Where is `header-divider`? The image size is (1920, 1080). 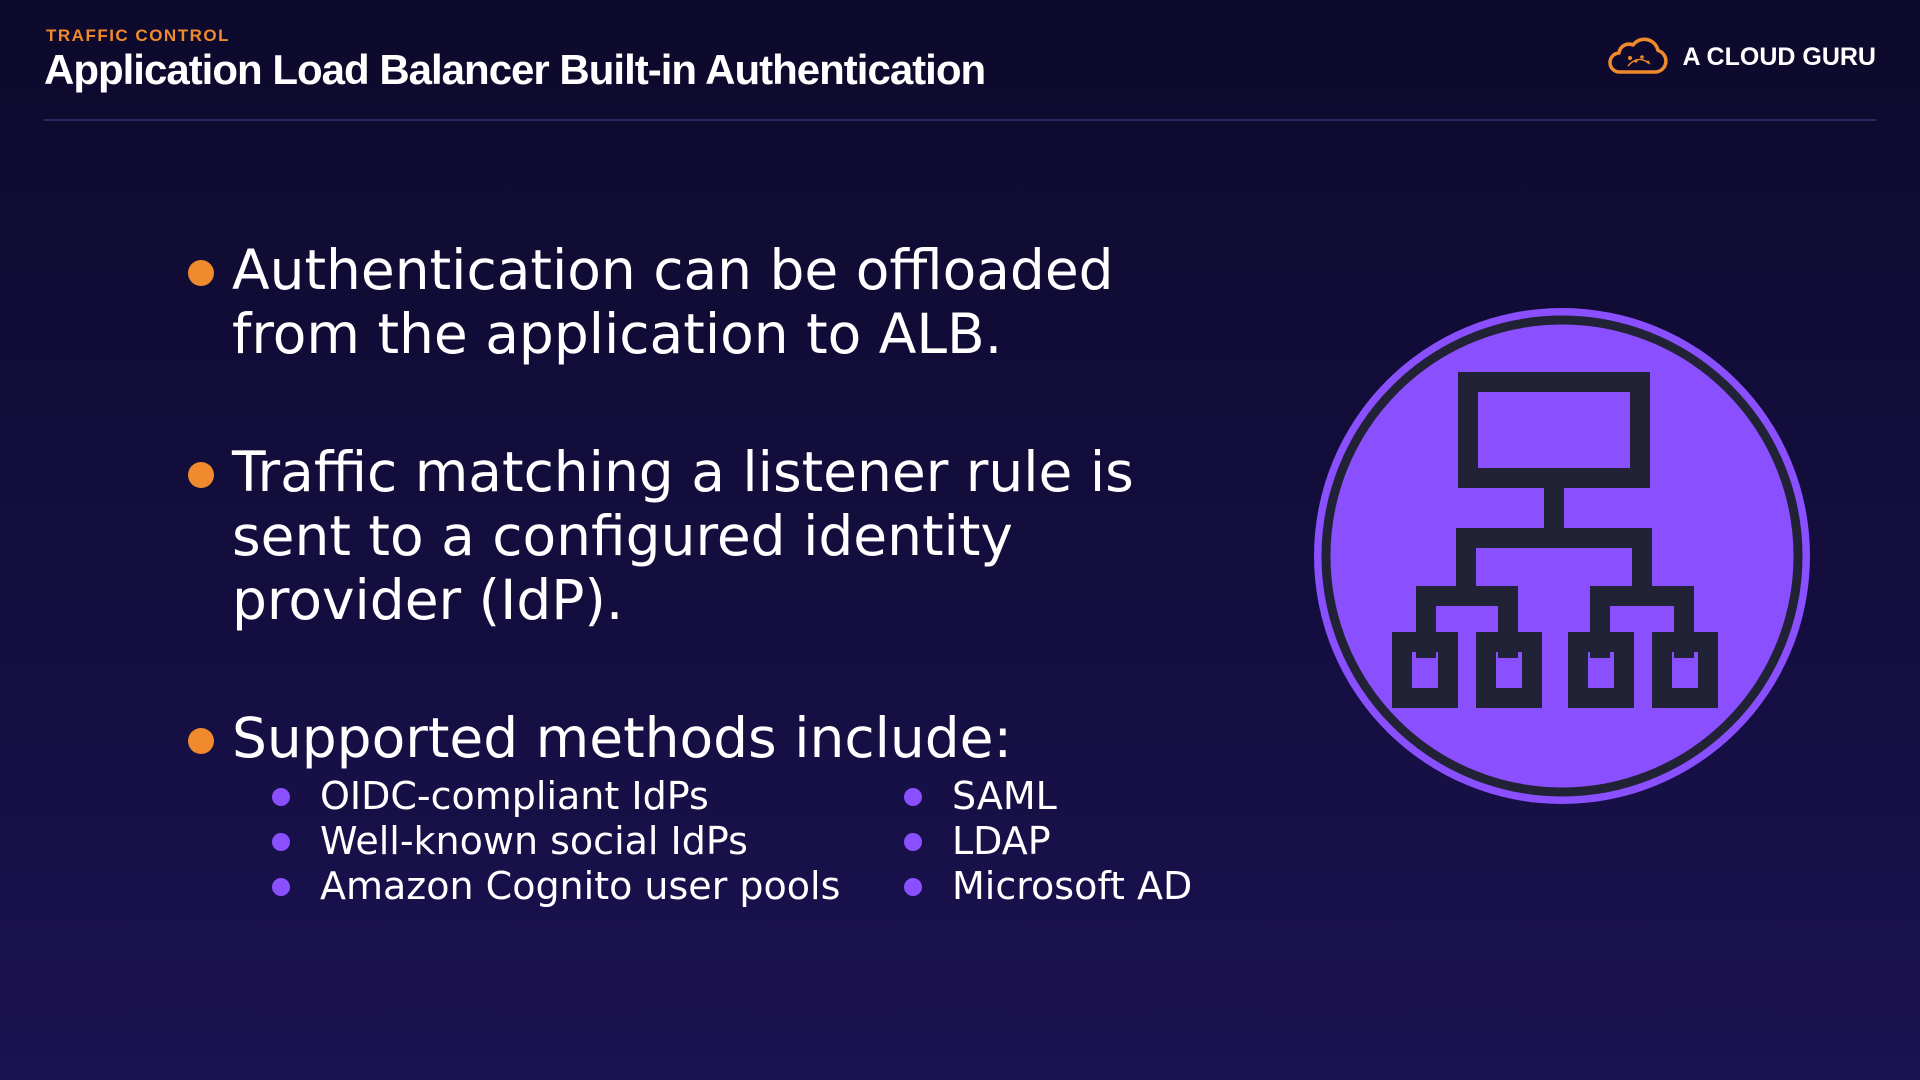
header-divider is located at coordinates (960, 120).